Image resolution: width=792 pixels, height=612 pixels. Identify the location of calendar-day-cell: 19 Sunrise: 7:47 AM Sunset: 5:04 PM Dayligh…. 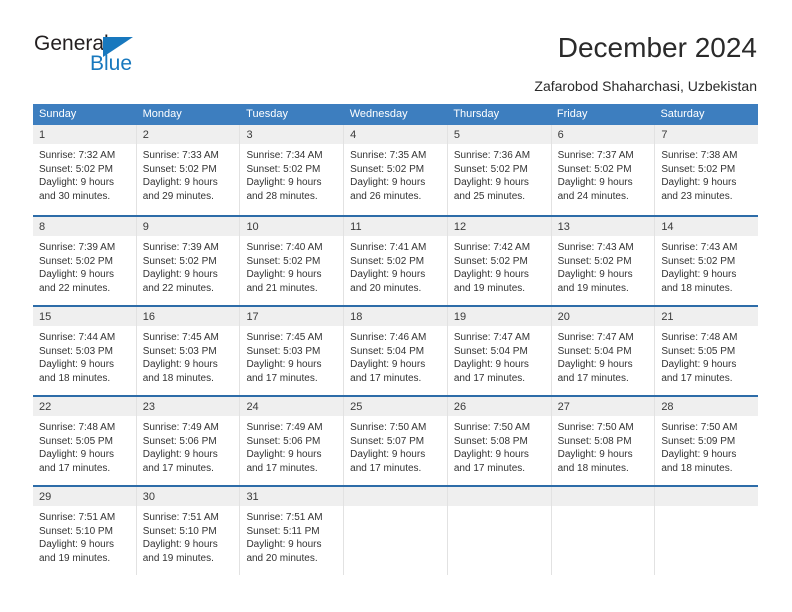
(499, 351).